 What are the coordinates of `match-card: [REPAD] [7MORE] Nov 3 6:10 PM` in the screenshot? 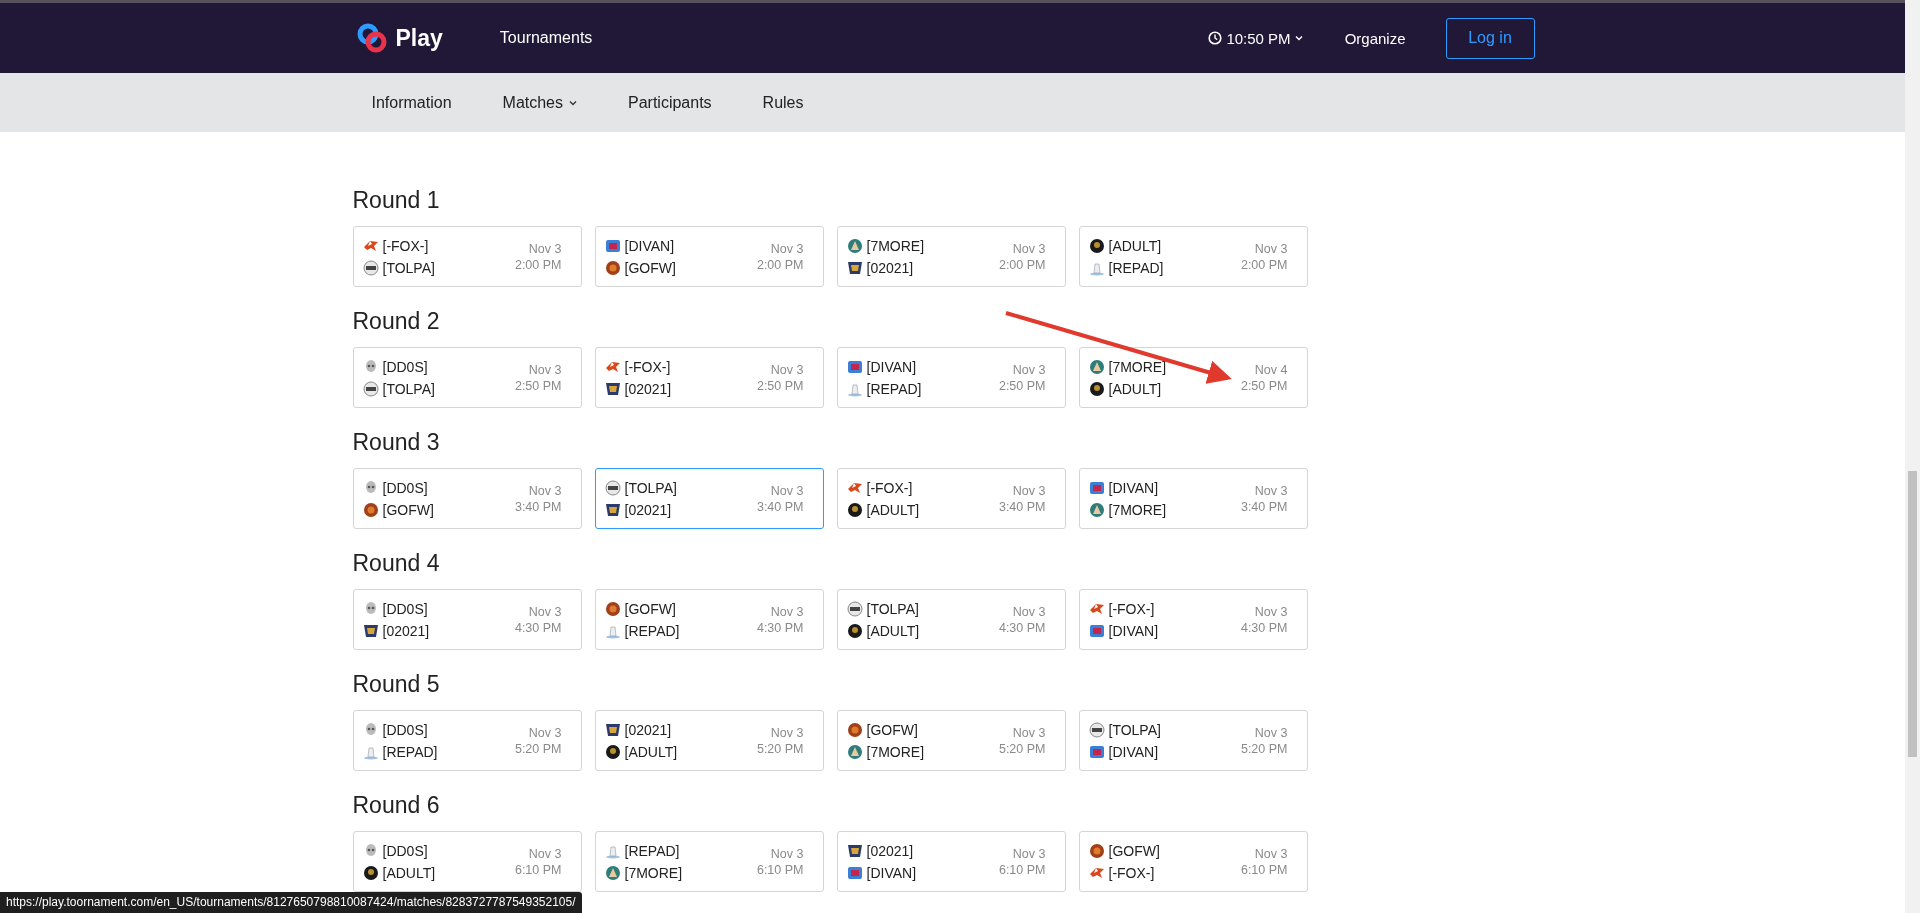 It's located at (709, 861).